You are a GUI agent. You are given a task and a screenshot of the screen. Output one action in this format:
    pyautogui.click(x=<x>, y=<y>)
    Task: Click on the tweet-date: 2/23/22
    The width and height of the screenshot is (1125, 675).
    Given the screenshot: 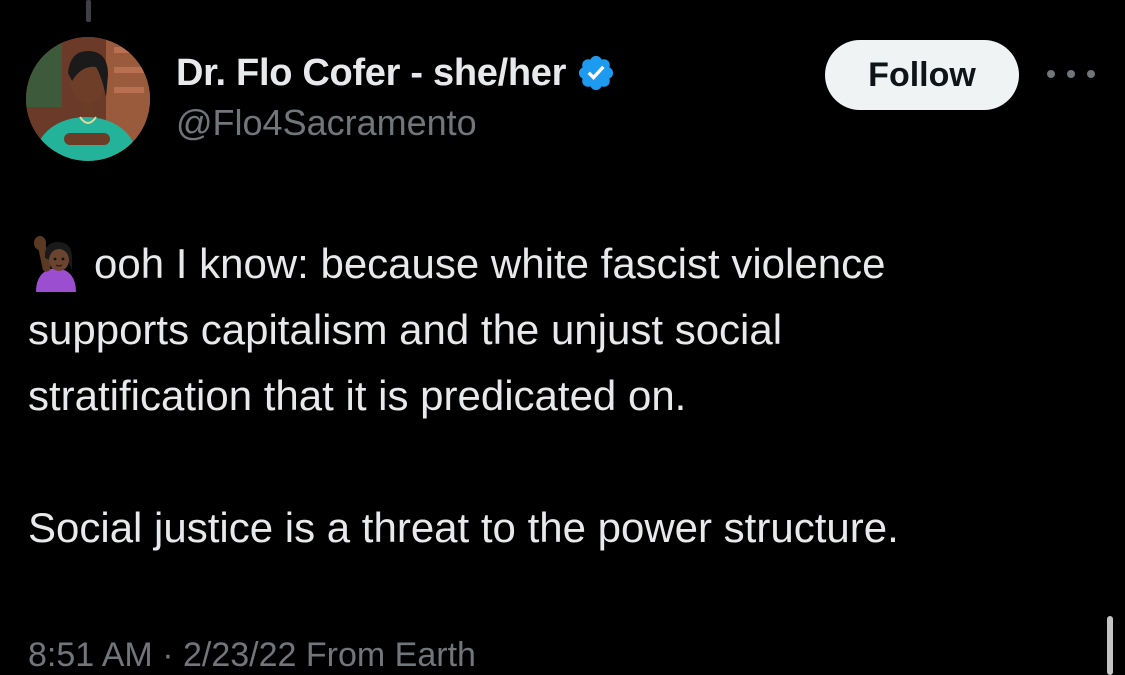 What is the action you would take?
    pyautogui.click(x=239, y=655)
    